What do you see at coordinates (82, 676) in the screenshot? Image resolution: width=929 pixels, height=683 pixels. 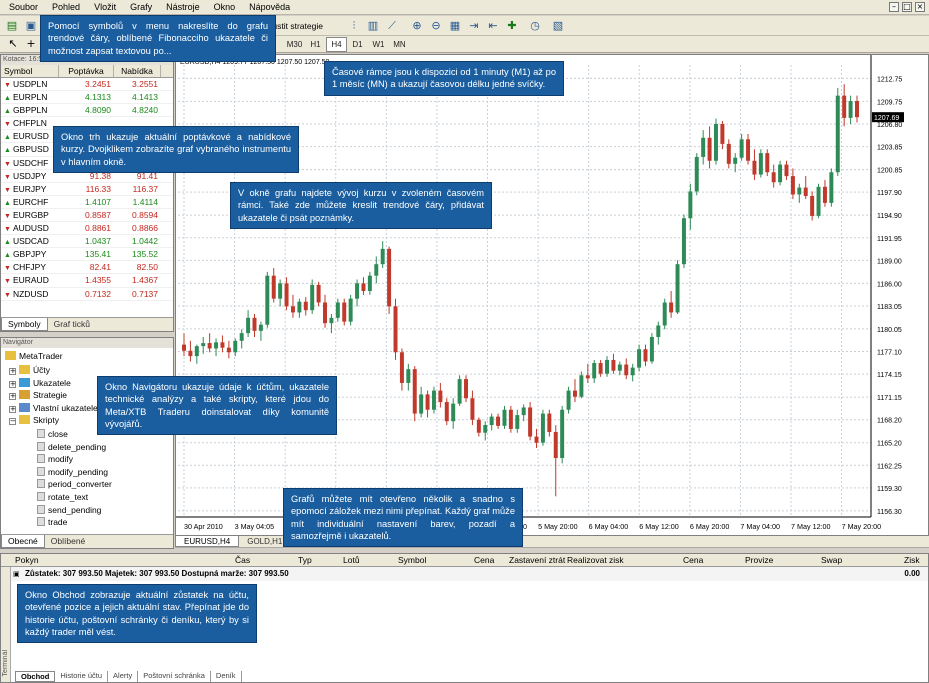 I see `terminal-tab: Historie účtu` at bounding box center [82, 676].